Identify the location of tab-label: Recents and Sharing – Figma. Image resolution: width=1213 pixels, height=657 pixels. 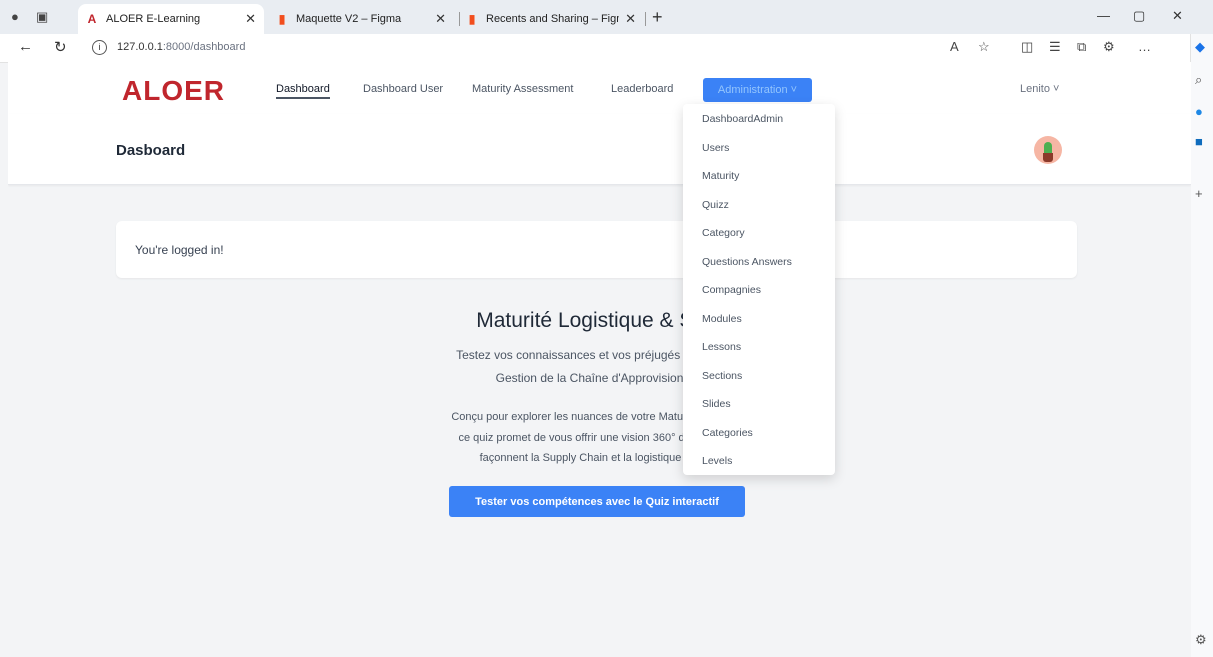
(553, 19).